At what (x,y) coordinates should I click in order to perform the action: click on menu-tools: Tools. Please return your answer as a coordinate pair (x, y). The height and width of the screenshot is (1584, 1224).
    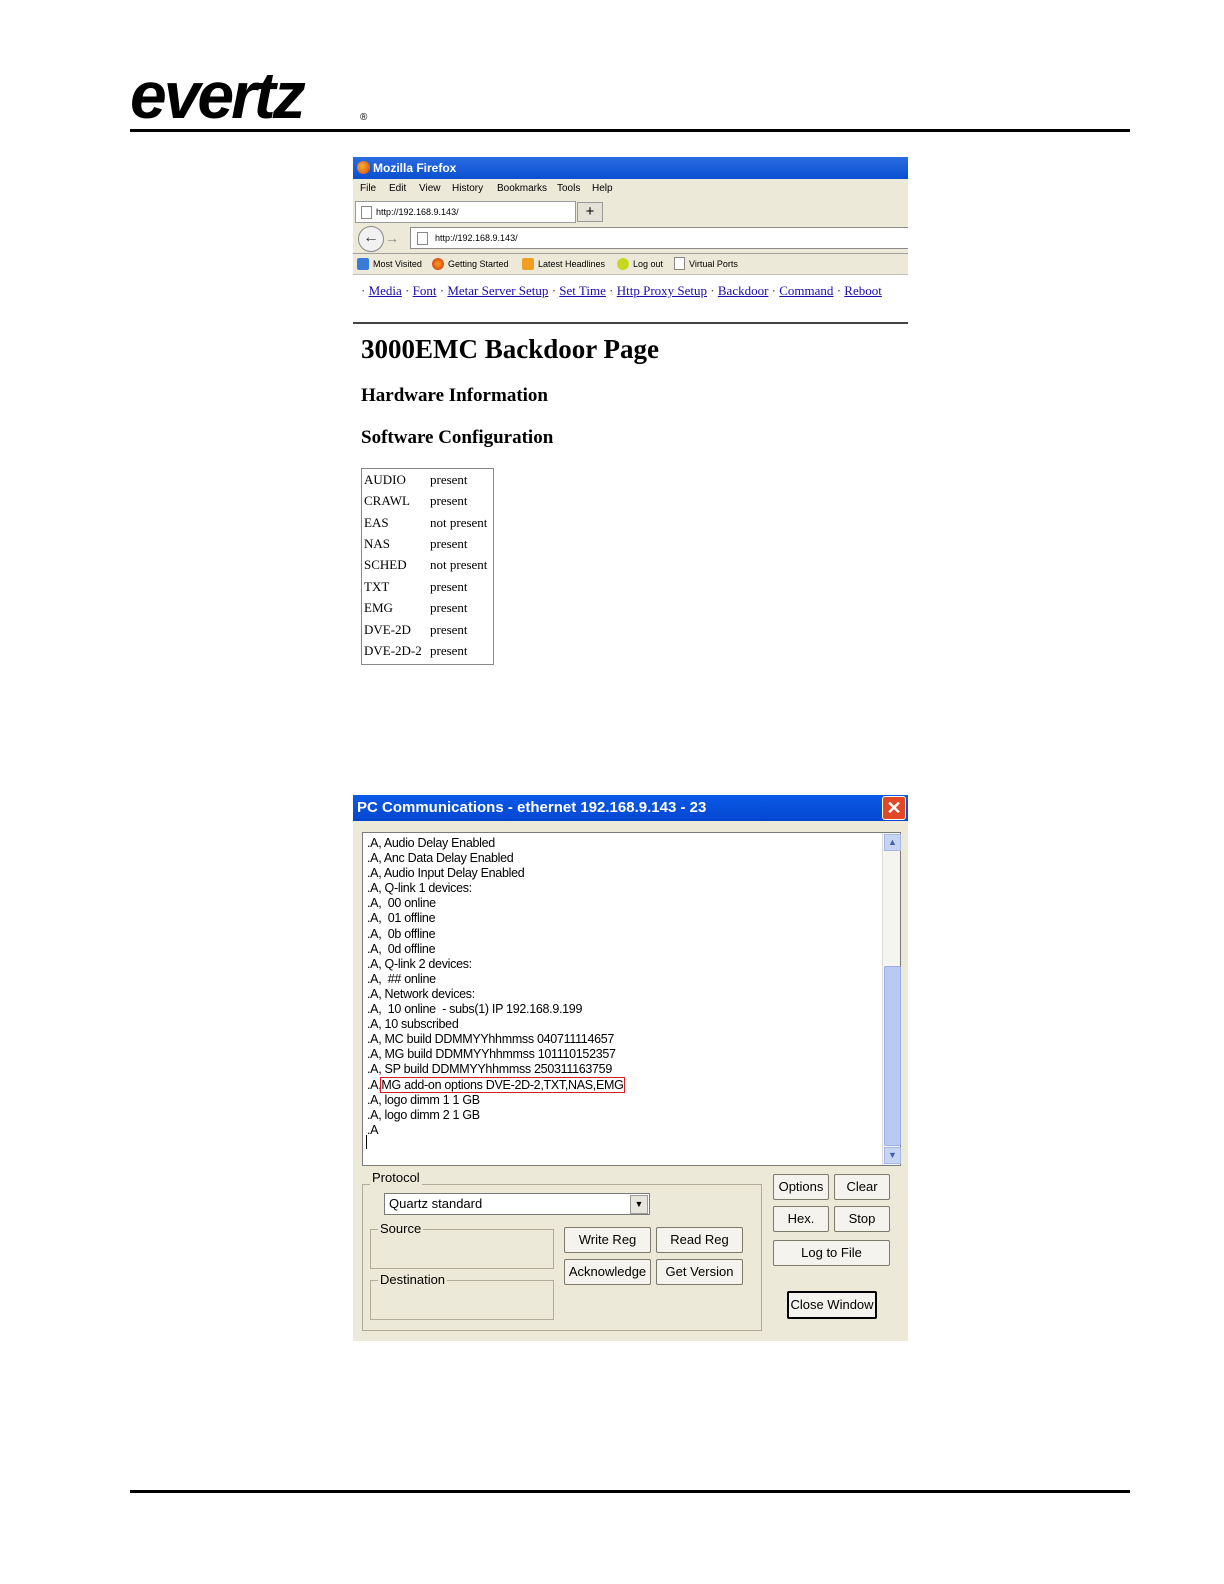
    Looking at the image, I should click on (568, 189).